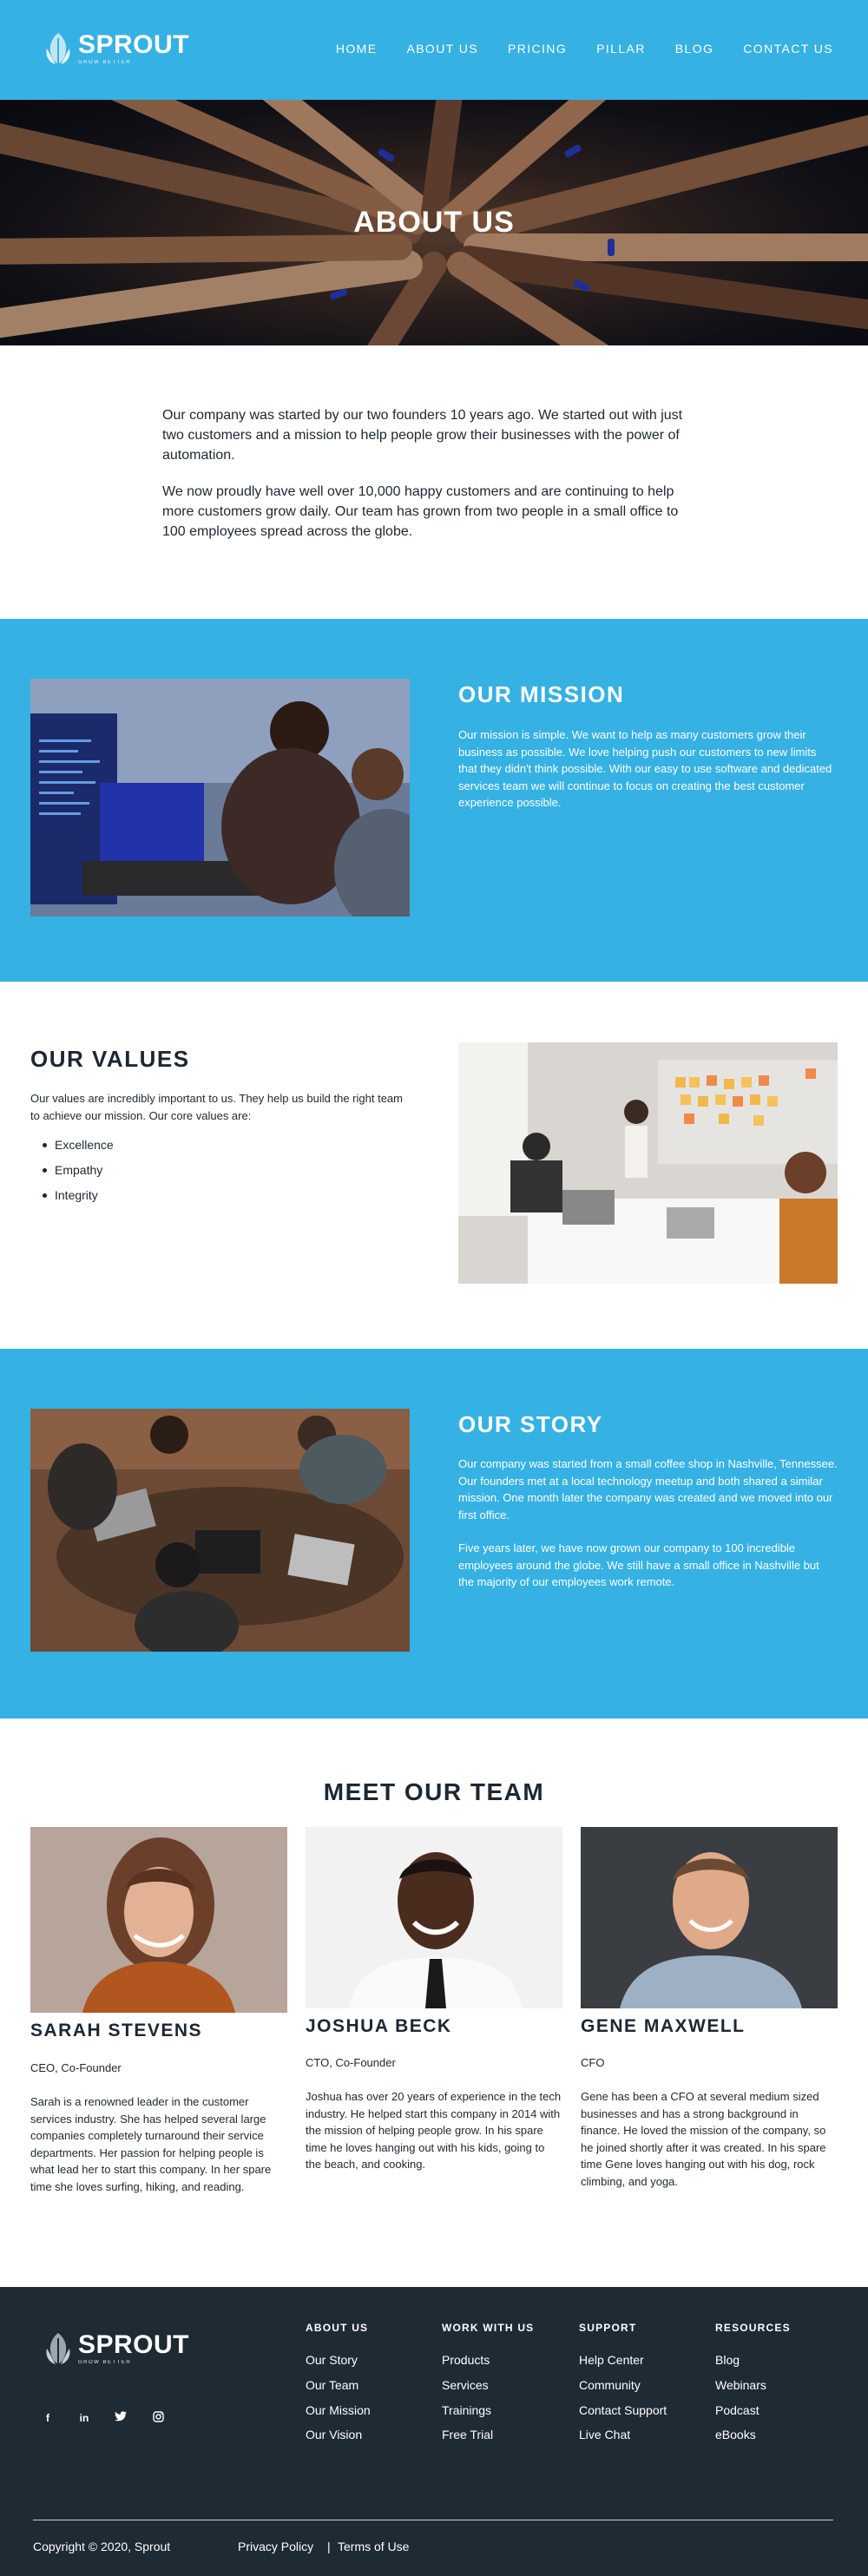 This screenshot has height=2576, width=868. I want to click on values-title: OUR VALUES, so click(110, 1059).